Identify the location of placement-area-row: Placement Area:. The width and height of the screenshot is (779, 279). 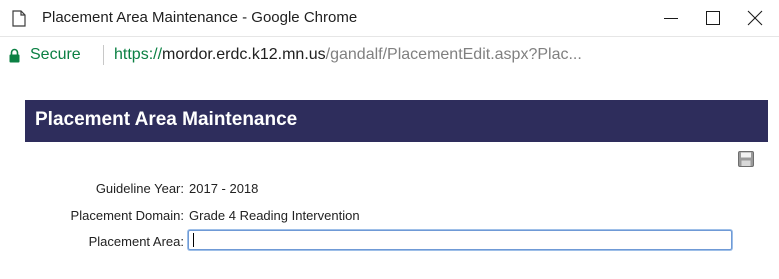
(389, 242).